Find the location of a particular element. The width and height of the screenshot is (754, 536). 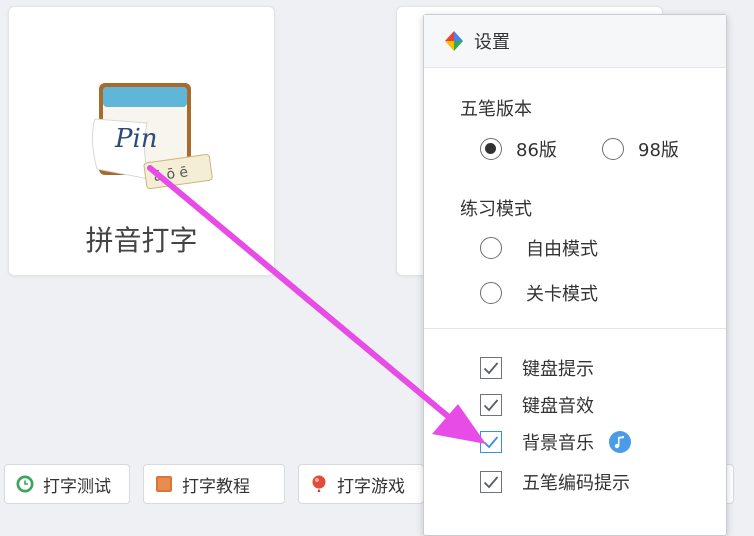

radio-free-indicator is located at coordinates (491, 248).